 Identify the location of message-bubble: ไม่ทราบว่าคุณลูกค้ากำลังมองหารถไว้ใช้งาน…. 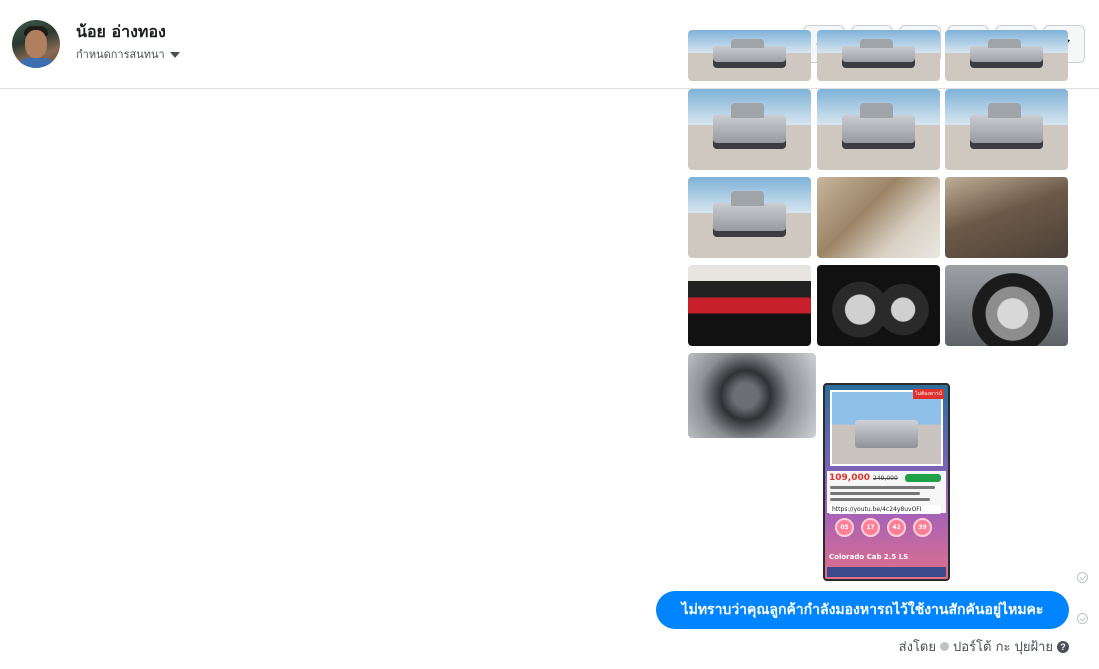
(862, 610).